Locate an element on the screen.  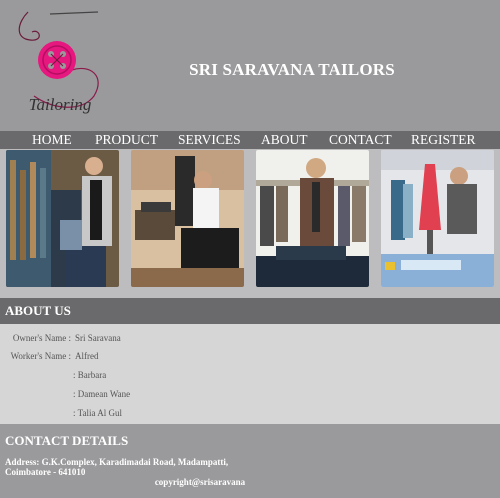
man-tailor-cutting-fabric-photo is located at coordinates (312, 218).